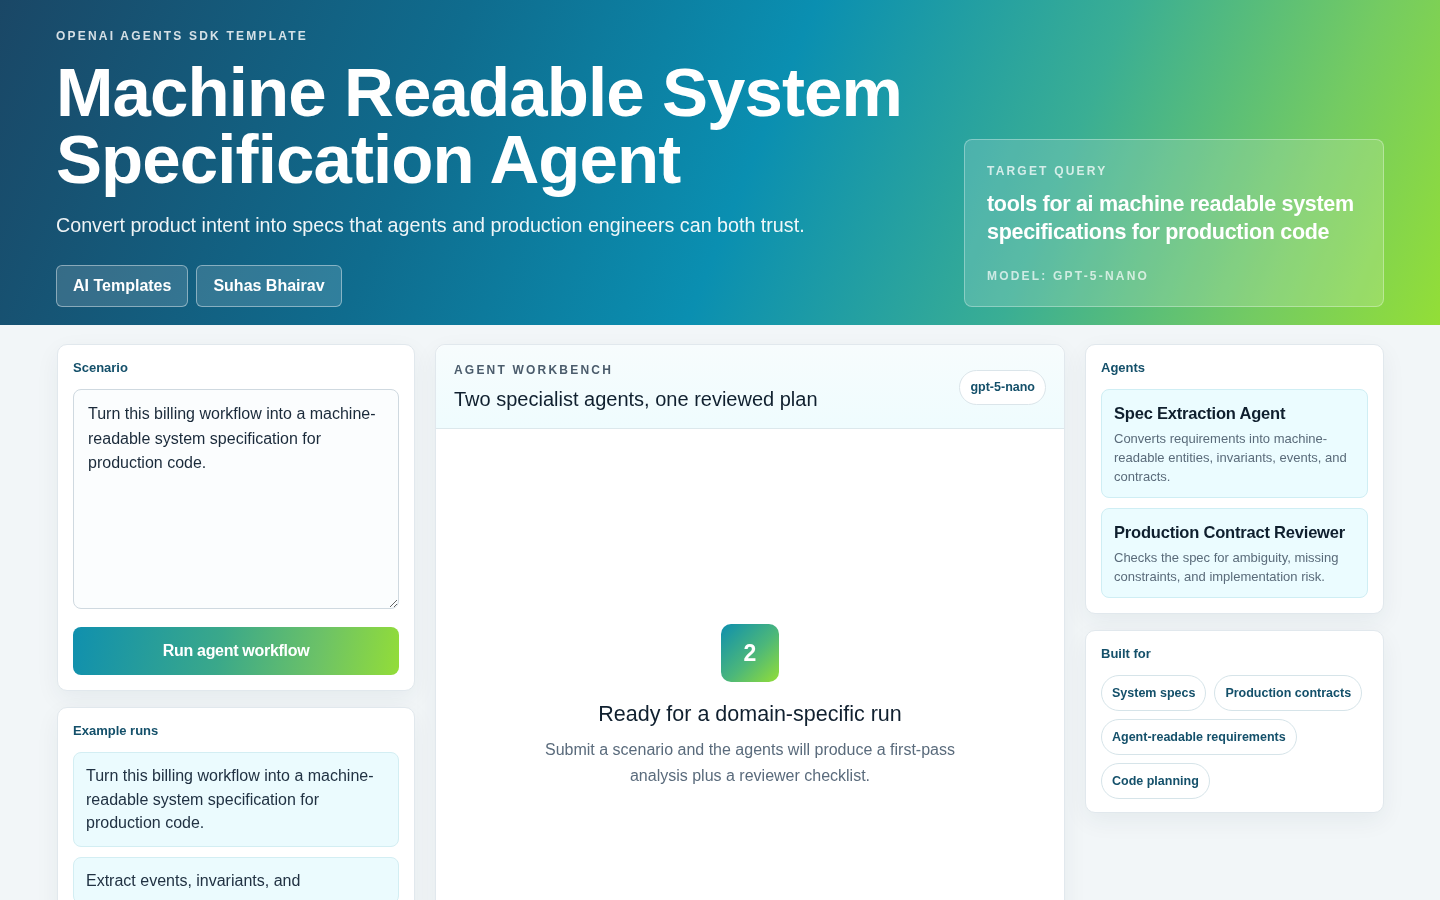 The width and height of the screenshot is (1440, 900). Describe the element at coordinates (1154, 693) in the screenshot. I see `tag-chip: System specs` at that location.